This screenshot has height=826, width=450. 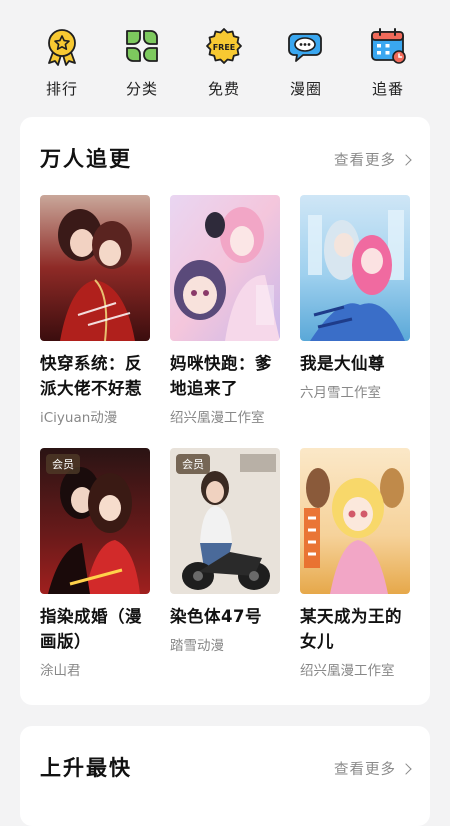 What do you see at coordinates (86, 159) in the screenshot?
I see `section-title: 万人追更` at bounding box center [86, 159].